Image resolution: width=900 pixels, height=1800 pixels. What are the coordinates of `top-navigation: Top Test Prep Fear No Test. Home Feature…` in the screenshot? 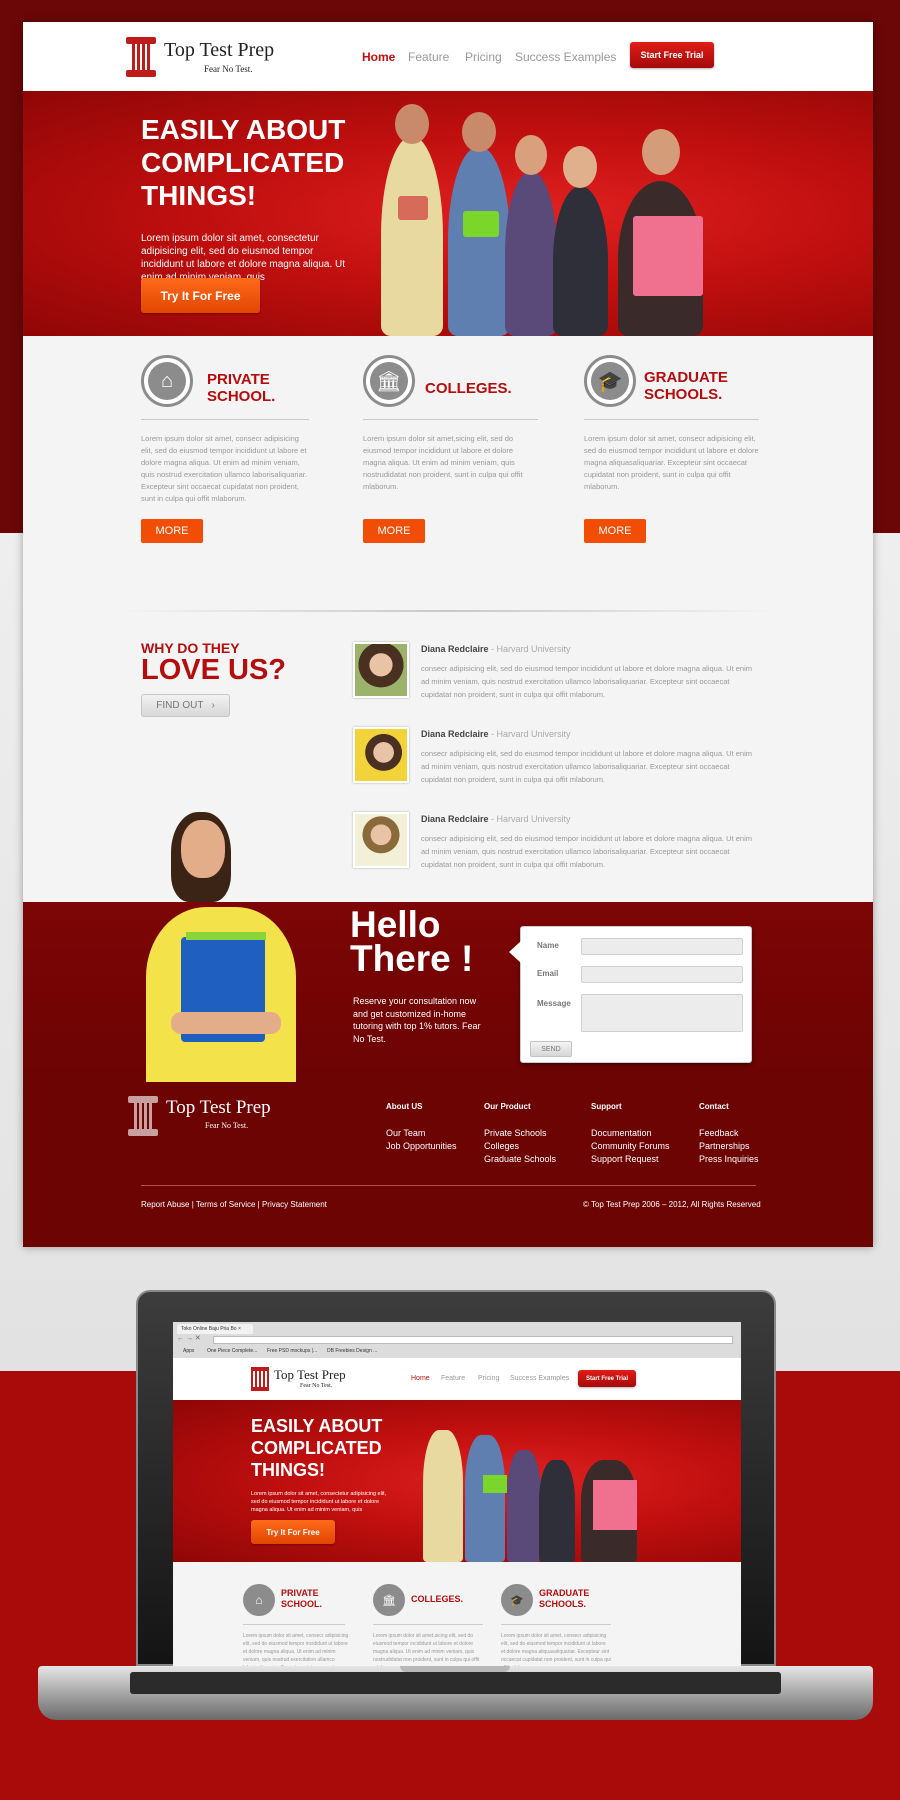 It's located at (448, 56).